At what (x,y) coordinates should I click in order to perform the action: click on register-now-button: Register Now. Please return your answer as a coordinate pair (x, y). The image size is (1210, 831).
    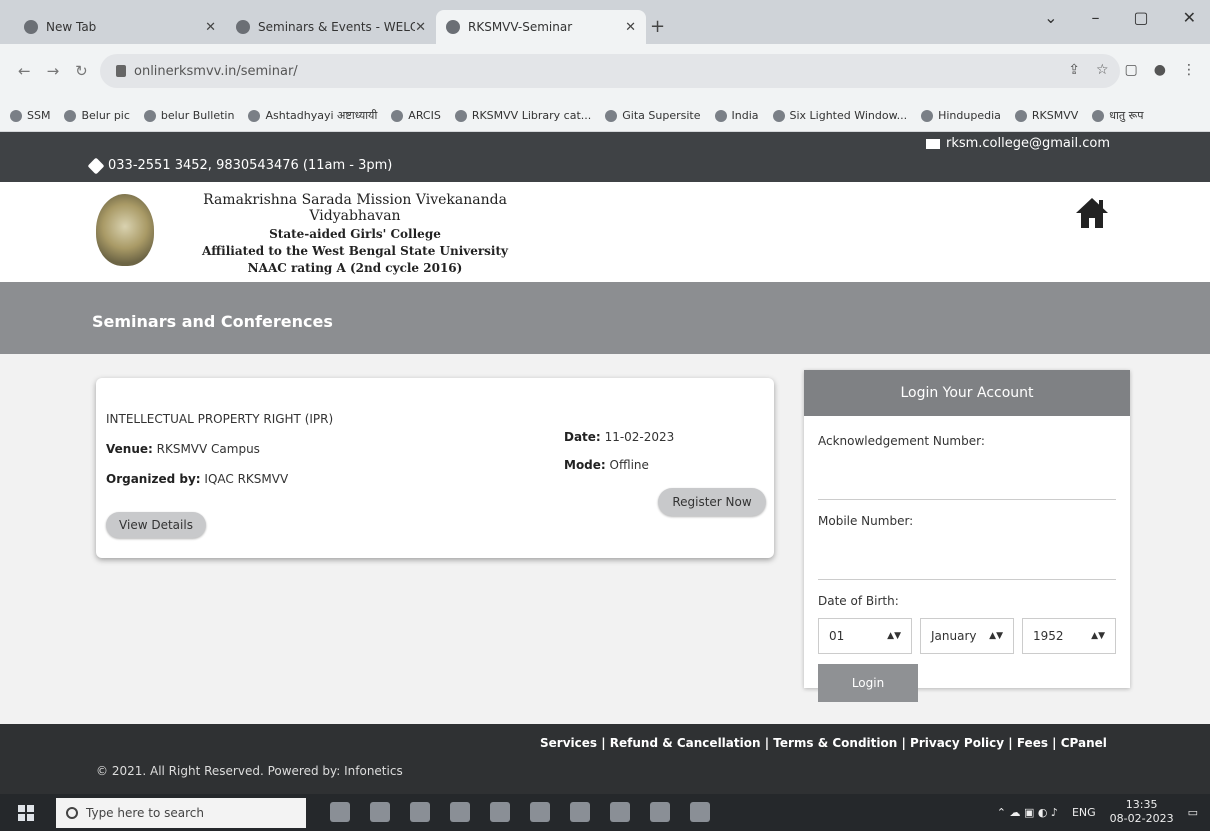
    Looking at the image, I should click on (712, 502).